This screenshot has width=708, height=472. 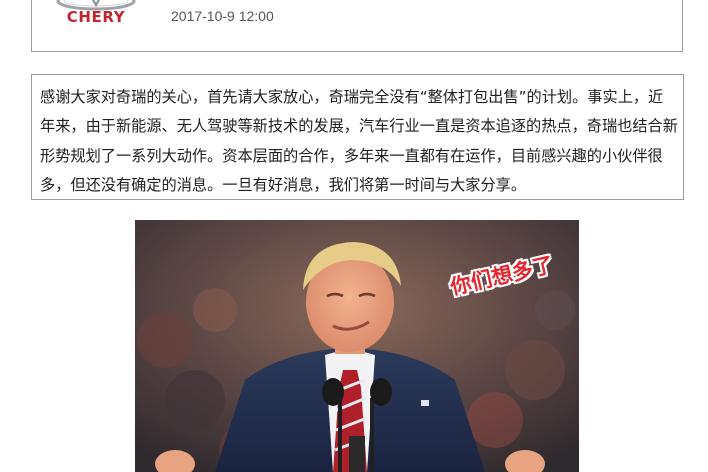 I want to click on post-header-card: CHERY 2017-10-9 12:00, so click(x=357, y=26).